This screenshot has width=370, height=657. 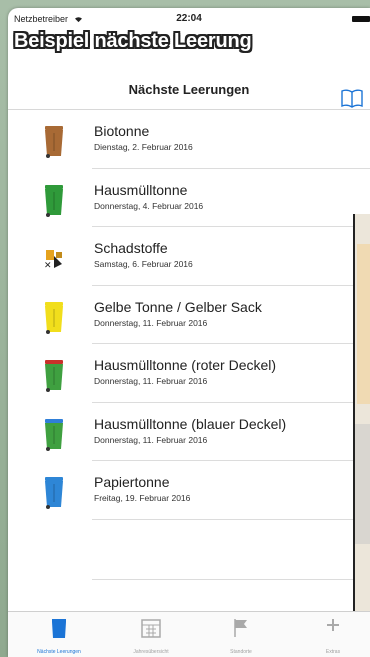 What do you see at coordinates (333, 652) in the screenshot?
I see `tab-label: Extras` at bounding box center [333, 652].